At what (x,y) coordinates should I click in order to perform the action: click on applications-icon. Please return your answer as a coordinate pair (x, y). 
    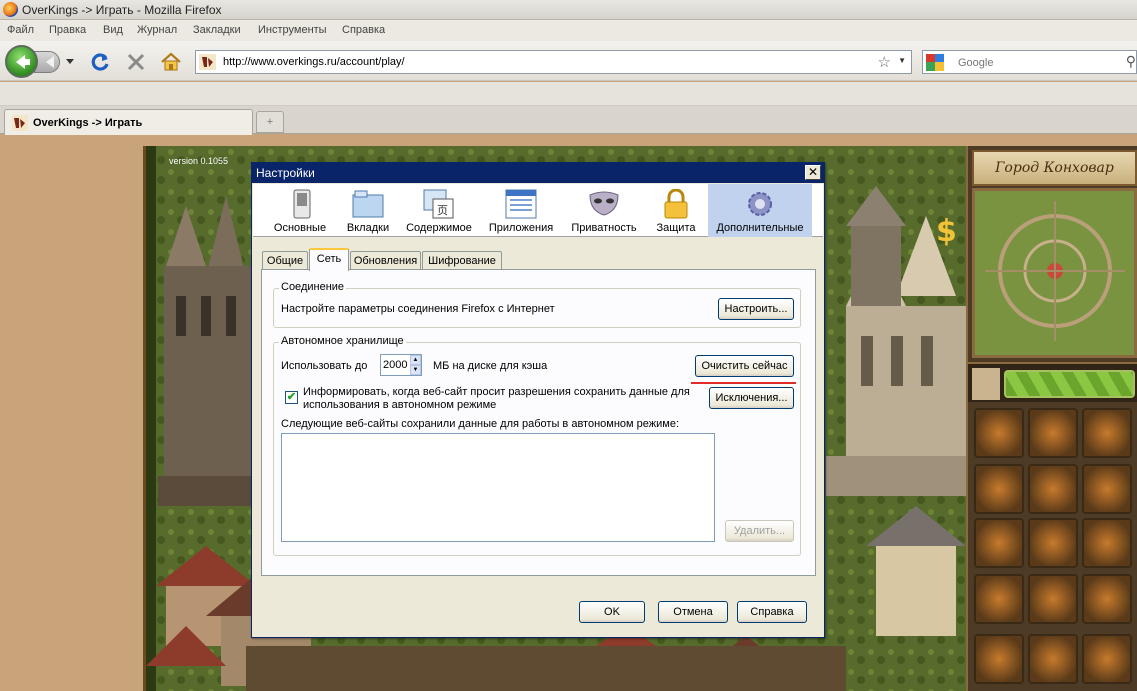
    Looking at the image, I should click on (521, 204).